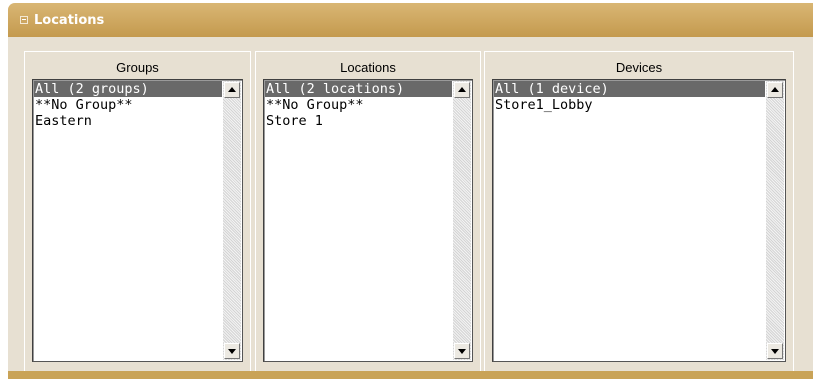 This screenshot has height=379, width=813. I want to click on list-item: All (2 locations), so click(358, 89).